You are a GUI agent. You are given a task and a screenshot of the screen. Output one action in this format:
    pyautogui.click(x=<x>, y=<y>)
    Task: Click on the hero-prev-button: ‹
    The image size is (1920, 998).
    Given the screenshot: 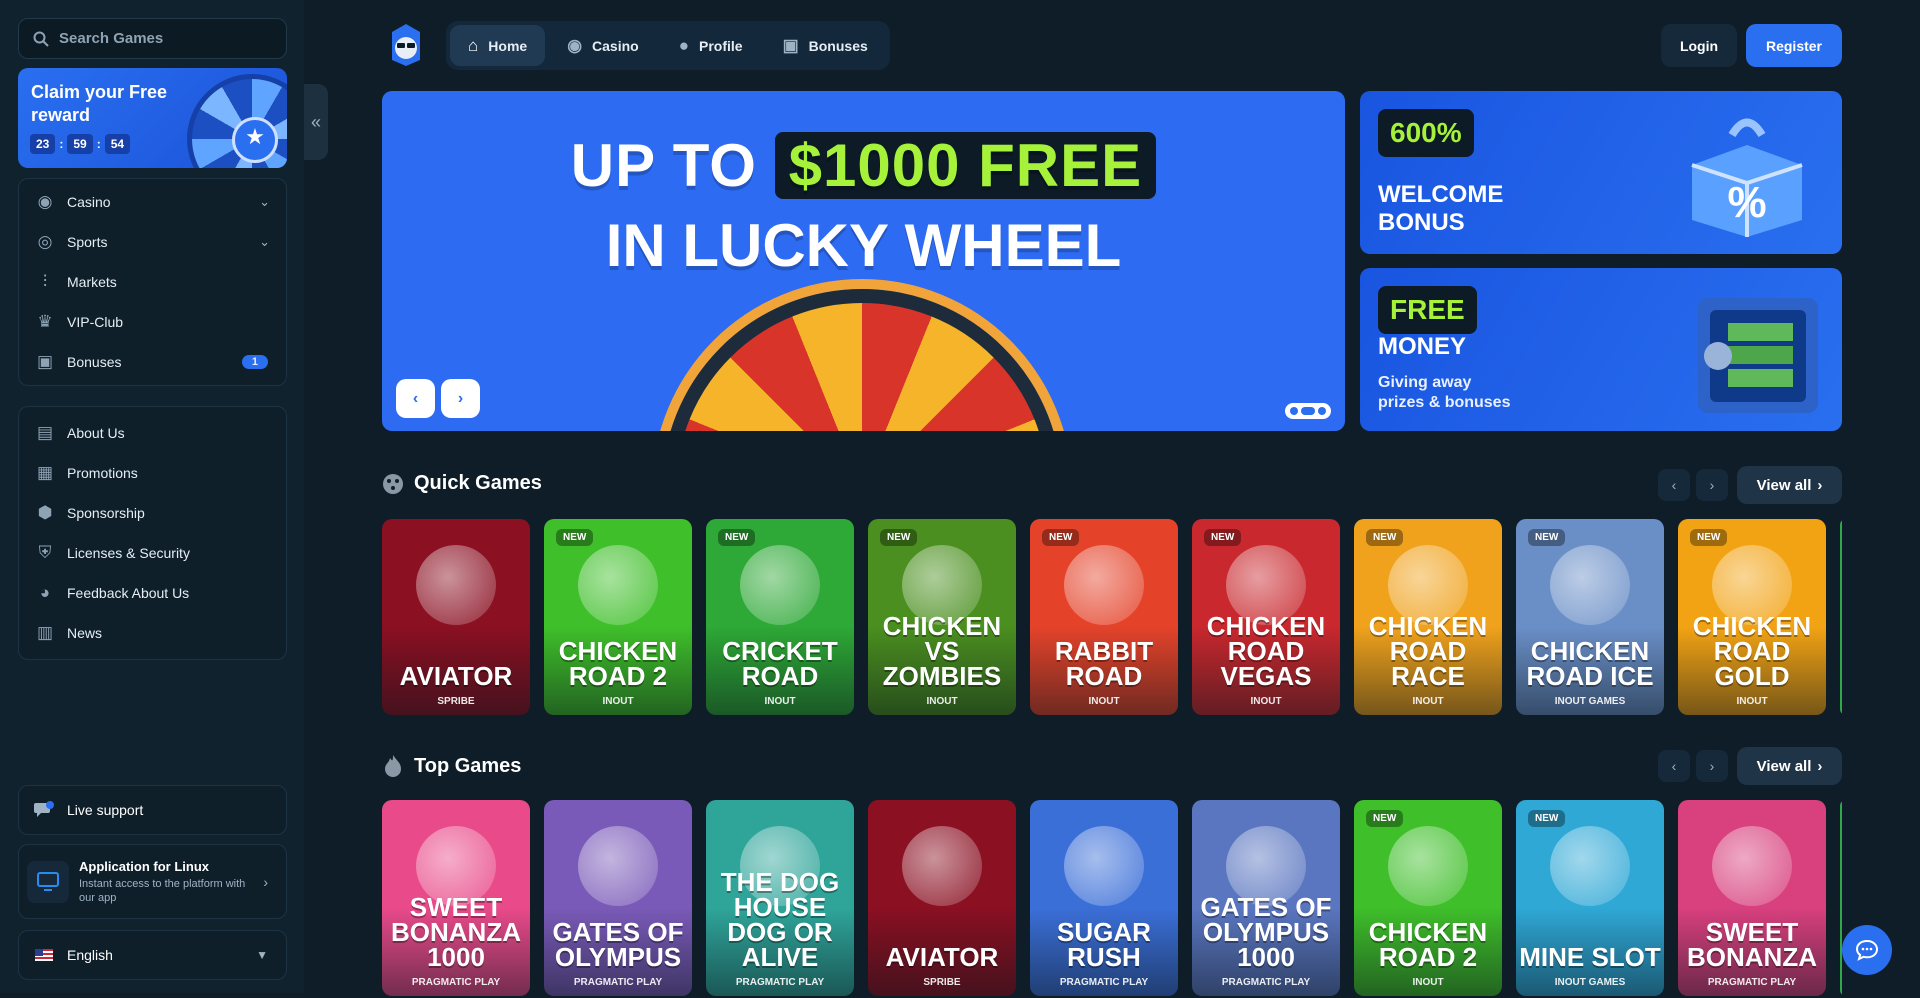 What is the action you would take?
    pyautogui.click(x=415, y=398)
    